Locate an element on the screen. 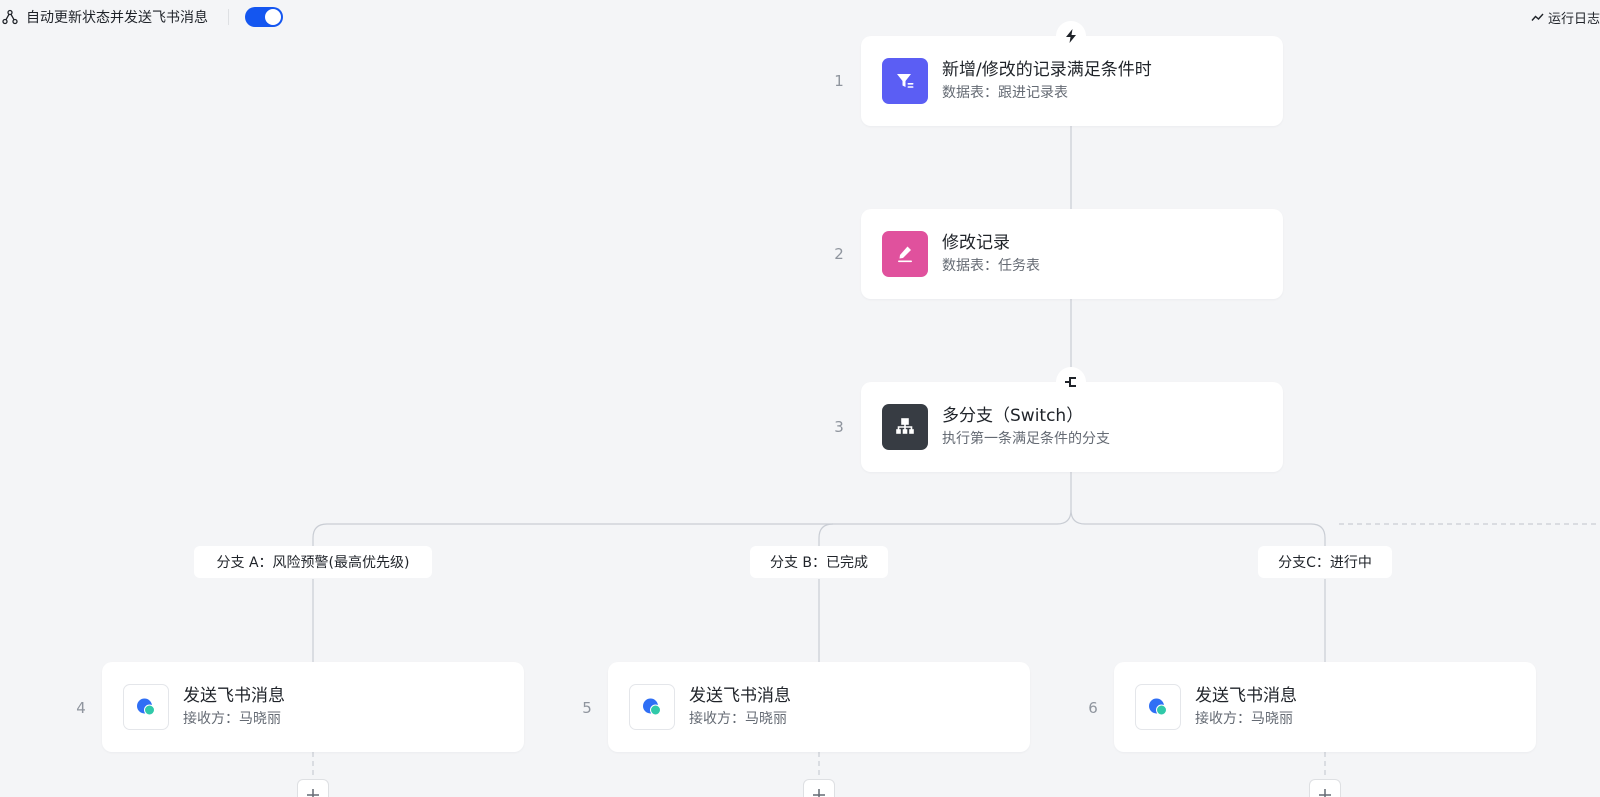 Image resolution: width=1600 pixels, height=797 pixels. switch-icon is located at coordinates (905, 427).